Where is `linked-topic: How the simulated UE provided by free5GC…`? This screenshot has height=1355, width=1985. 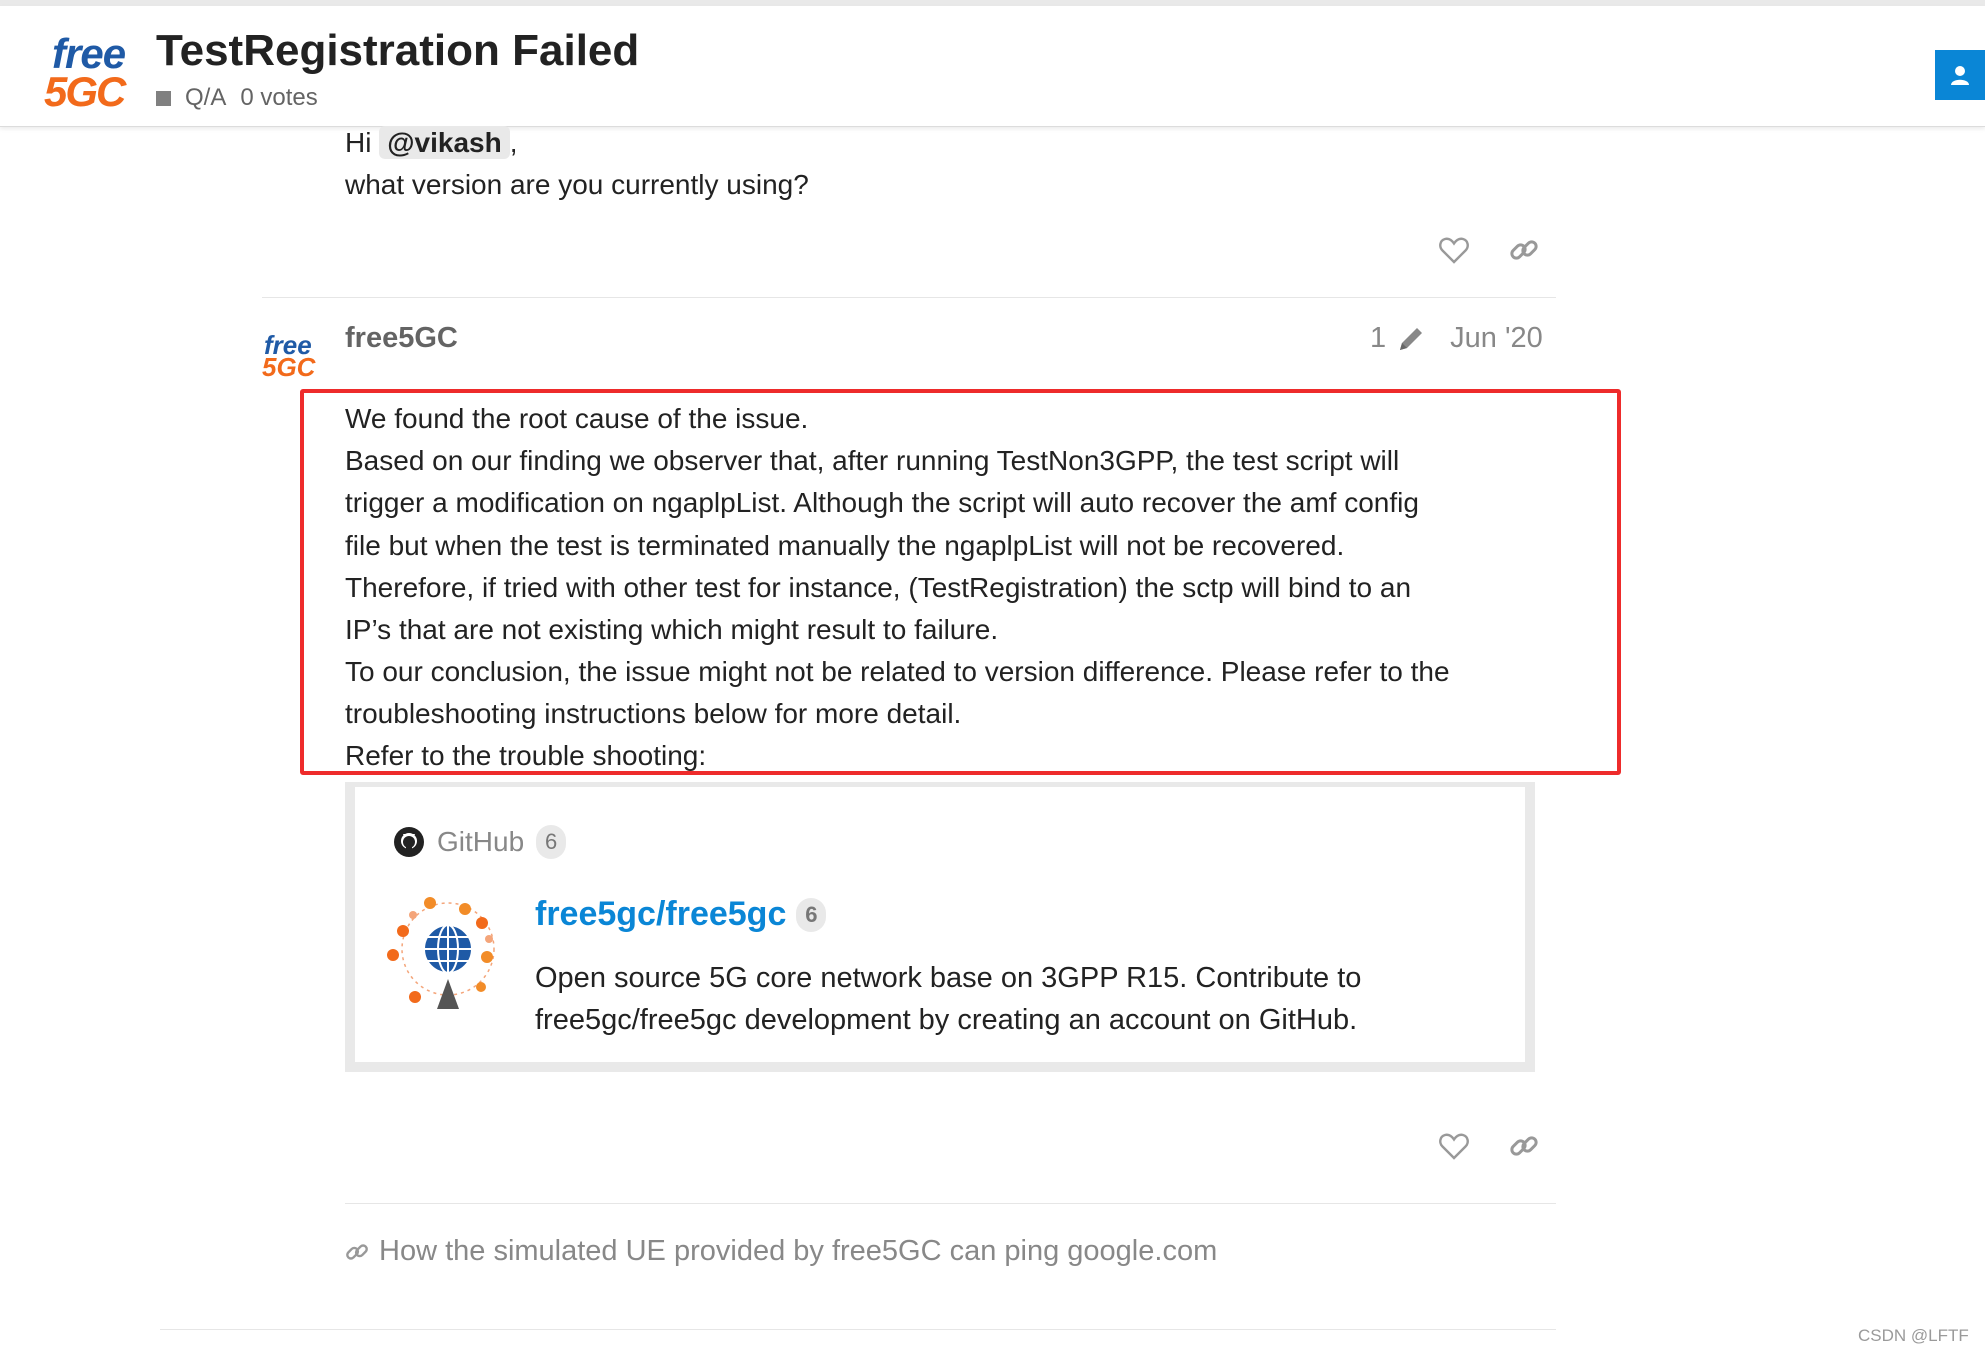 linked-topic: How the simulated UE provided by free5GC… is located at coordinates (781, 1251).